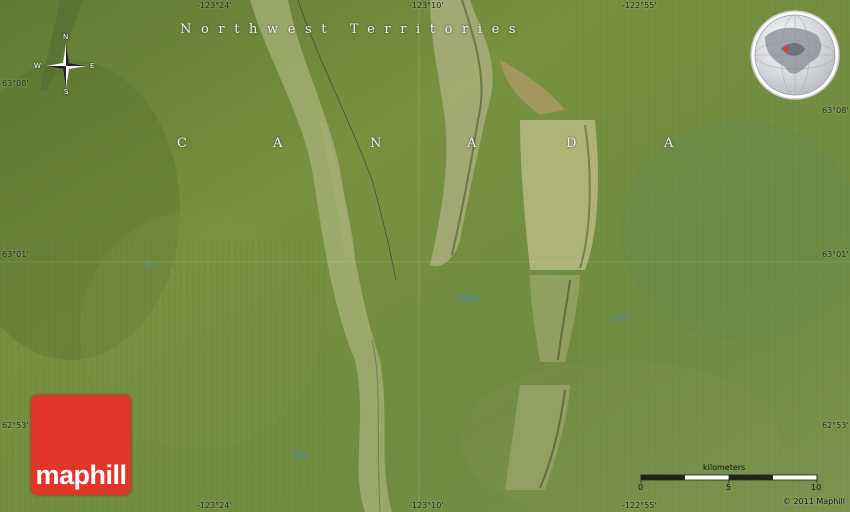  Describe the element at coordinates (426, 505) in the screenshot. I see `coord-bottom: -123°10'` at that location.